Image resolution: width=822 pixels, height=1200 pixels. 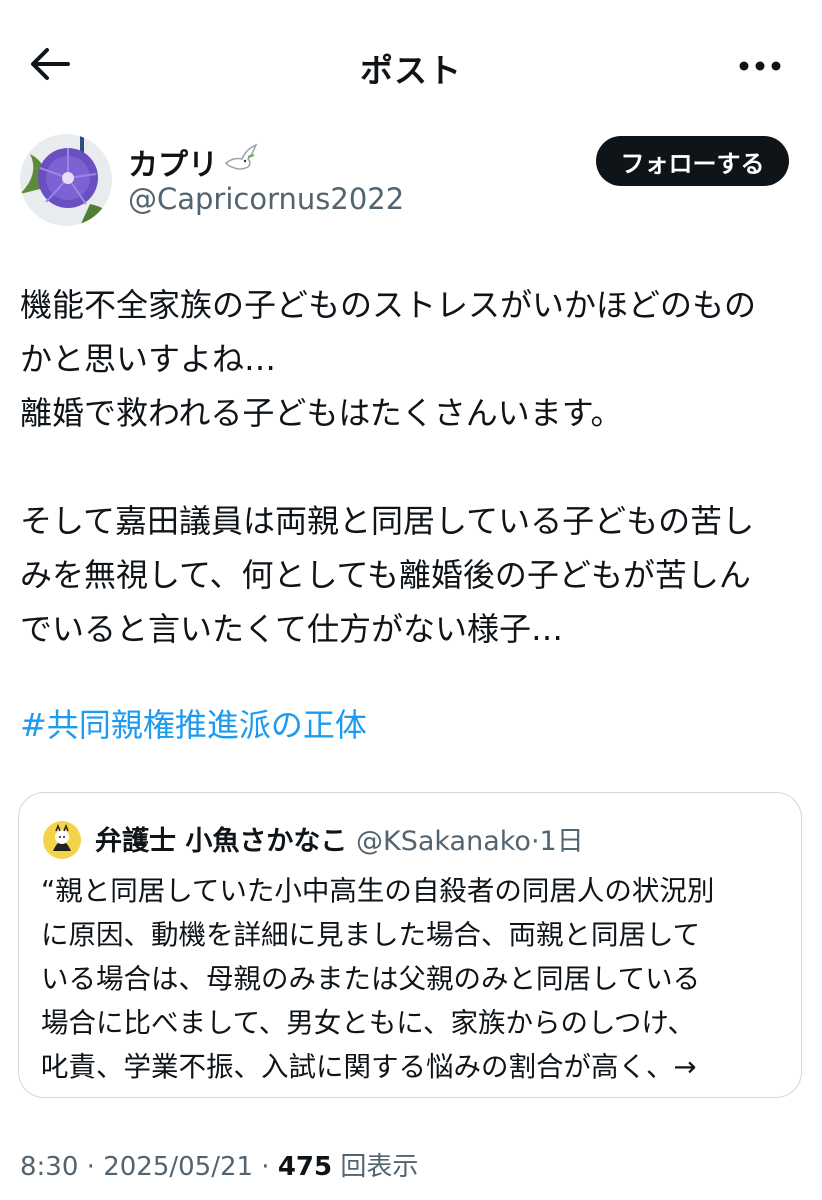 I want to click on author-handle: @Capricornus2022, so click(x=266, y=199).